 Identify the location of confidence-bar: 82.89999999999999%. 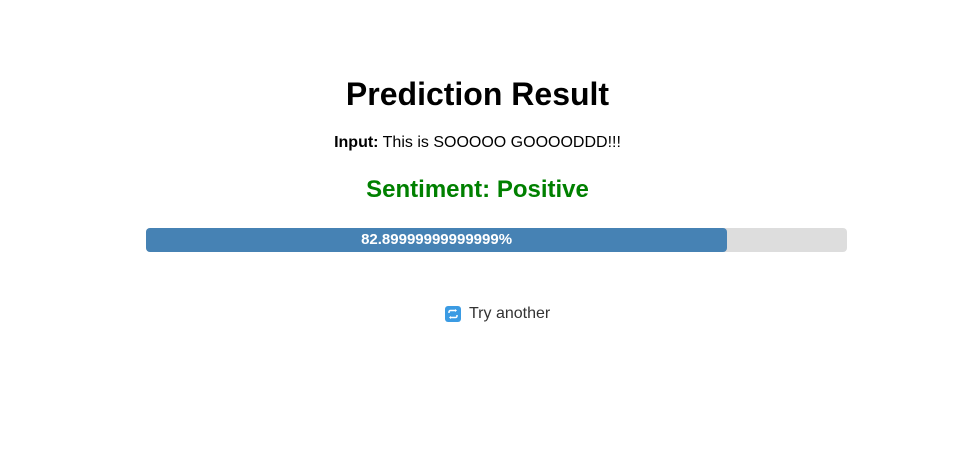
(496, 240).